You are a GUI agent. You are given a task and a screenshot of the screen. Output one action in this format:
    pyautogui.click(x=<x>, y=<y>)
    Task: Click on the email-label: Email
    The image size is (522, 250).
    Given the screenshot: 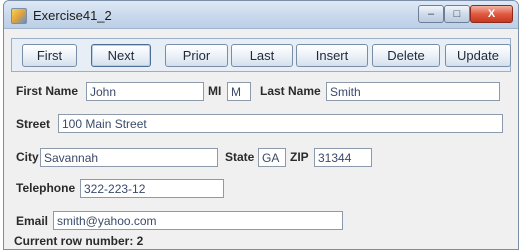 What is the action you would take?
    pyautogui.click(x=32, y=221)
    